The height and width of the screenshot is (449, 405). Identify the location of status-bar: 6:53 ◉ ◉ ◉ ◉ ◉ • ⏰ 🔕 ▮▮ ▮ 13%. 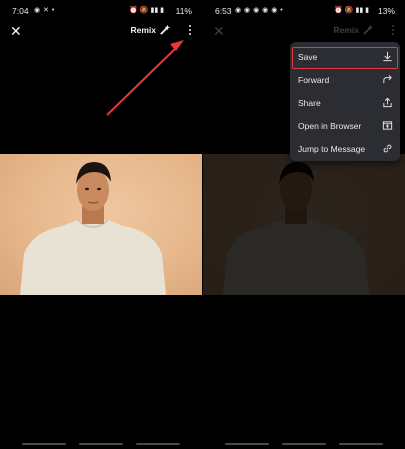
(304, 11).